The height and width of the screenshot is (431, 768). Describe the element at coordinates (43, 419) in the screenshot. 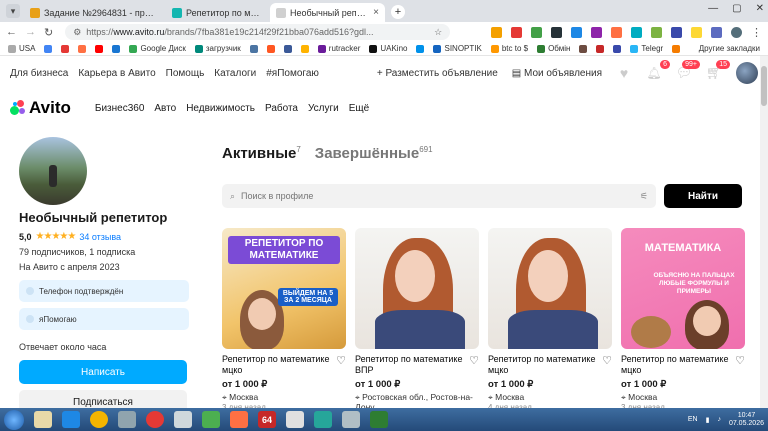

I see `explorer-icon` at that location.